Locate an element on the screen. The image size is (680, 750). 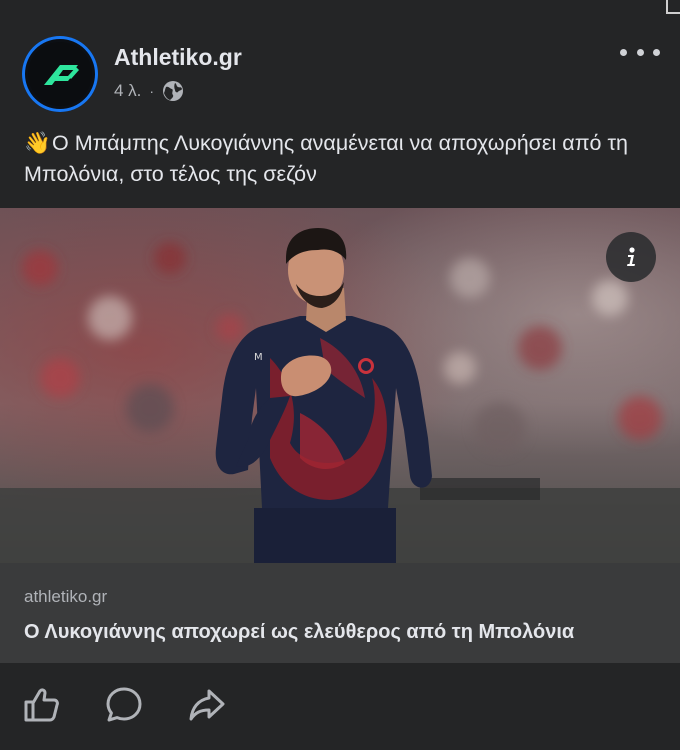
post-header: Athletiko.gr 4 λ. · is located at coordinates (343, 76).